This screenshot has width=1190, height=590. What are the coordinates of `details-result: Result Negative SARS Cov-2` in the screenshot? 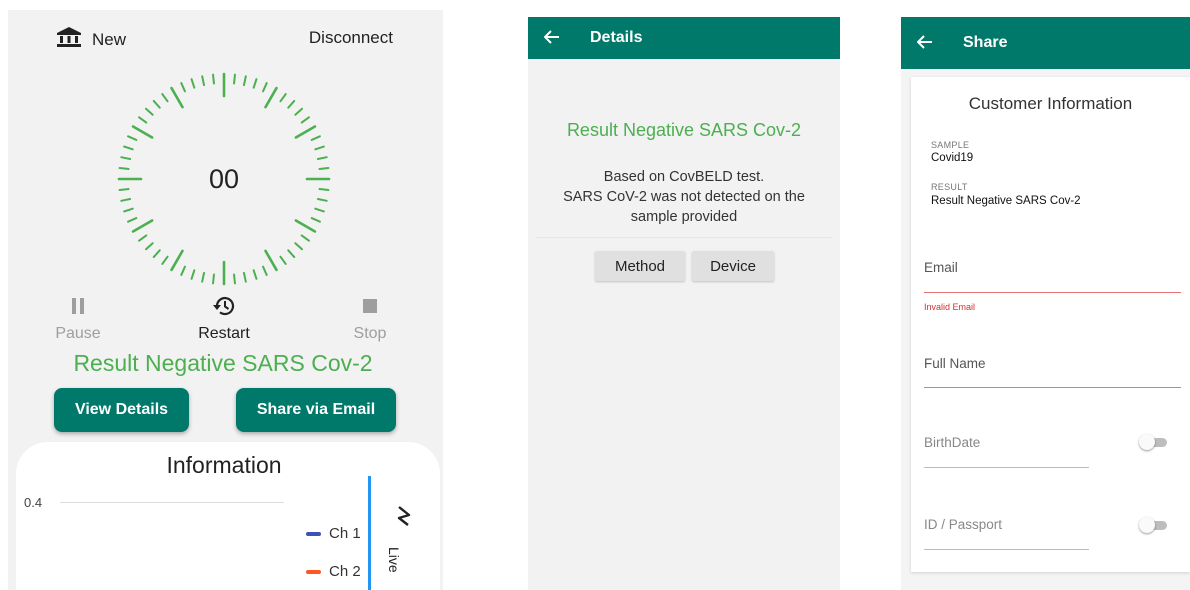 It's located at (684, 130).